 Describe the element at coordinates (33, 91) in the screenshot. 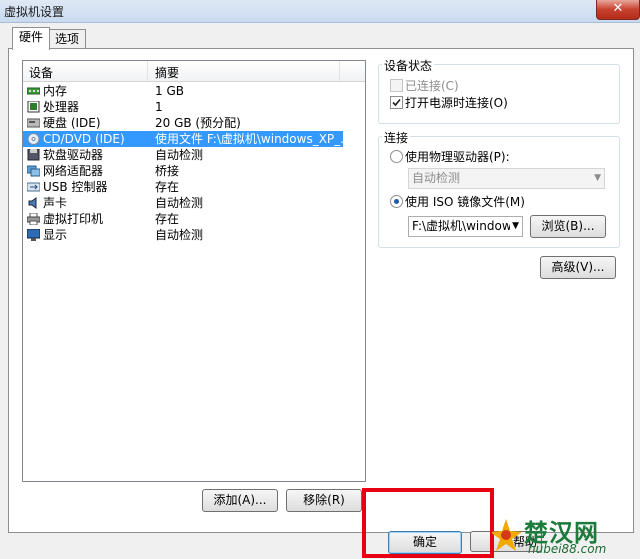

I see `memory-icon` at that location.